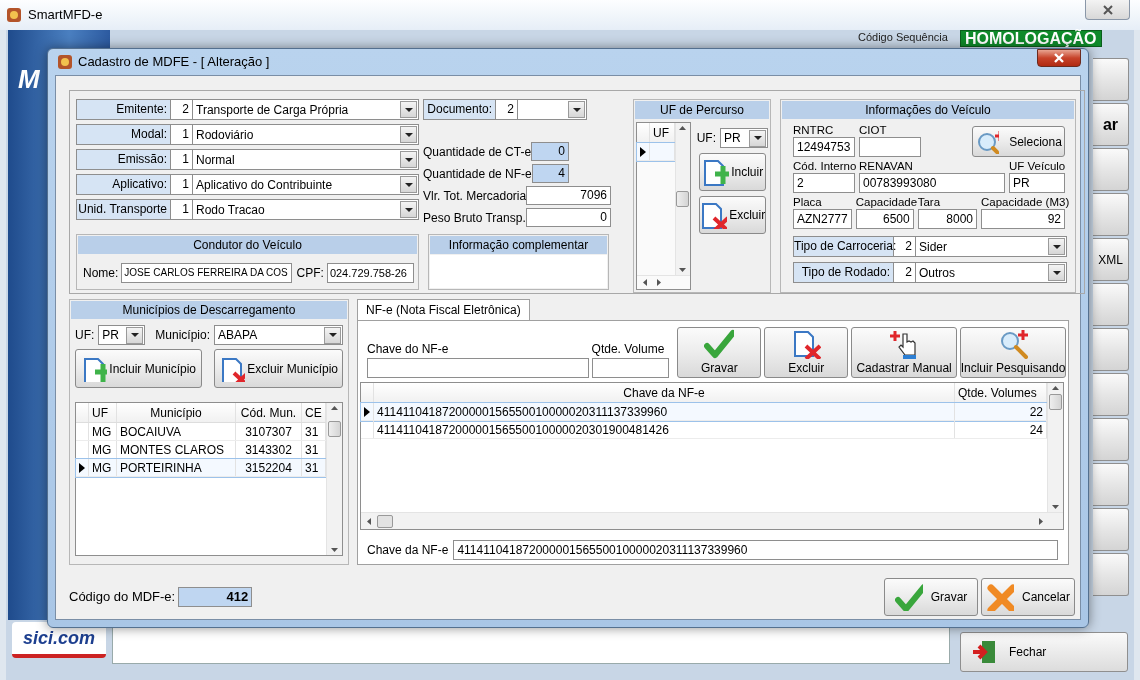 This screenshot has height=680, width=1140. What do you see at coordinates (305, 134) in the screenshot?
I see `dropdown: Rodoviário` at bounding box center [305, 134].